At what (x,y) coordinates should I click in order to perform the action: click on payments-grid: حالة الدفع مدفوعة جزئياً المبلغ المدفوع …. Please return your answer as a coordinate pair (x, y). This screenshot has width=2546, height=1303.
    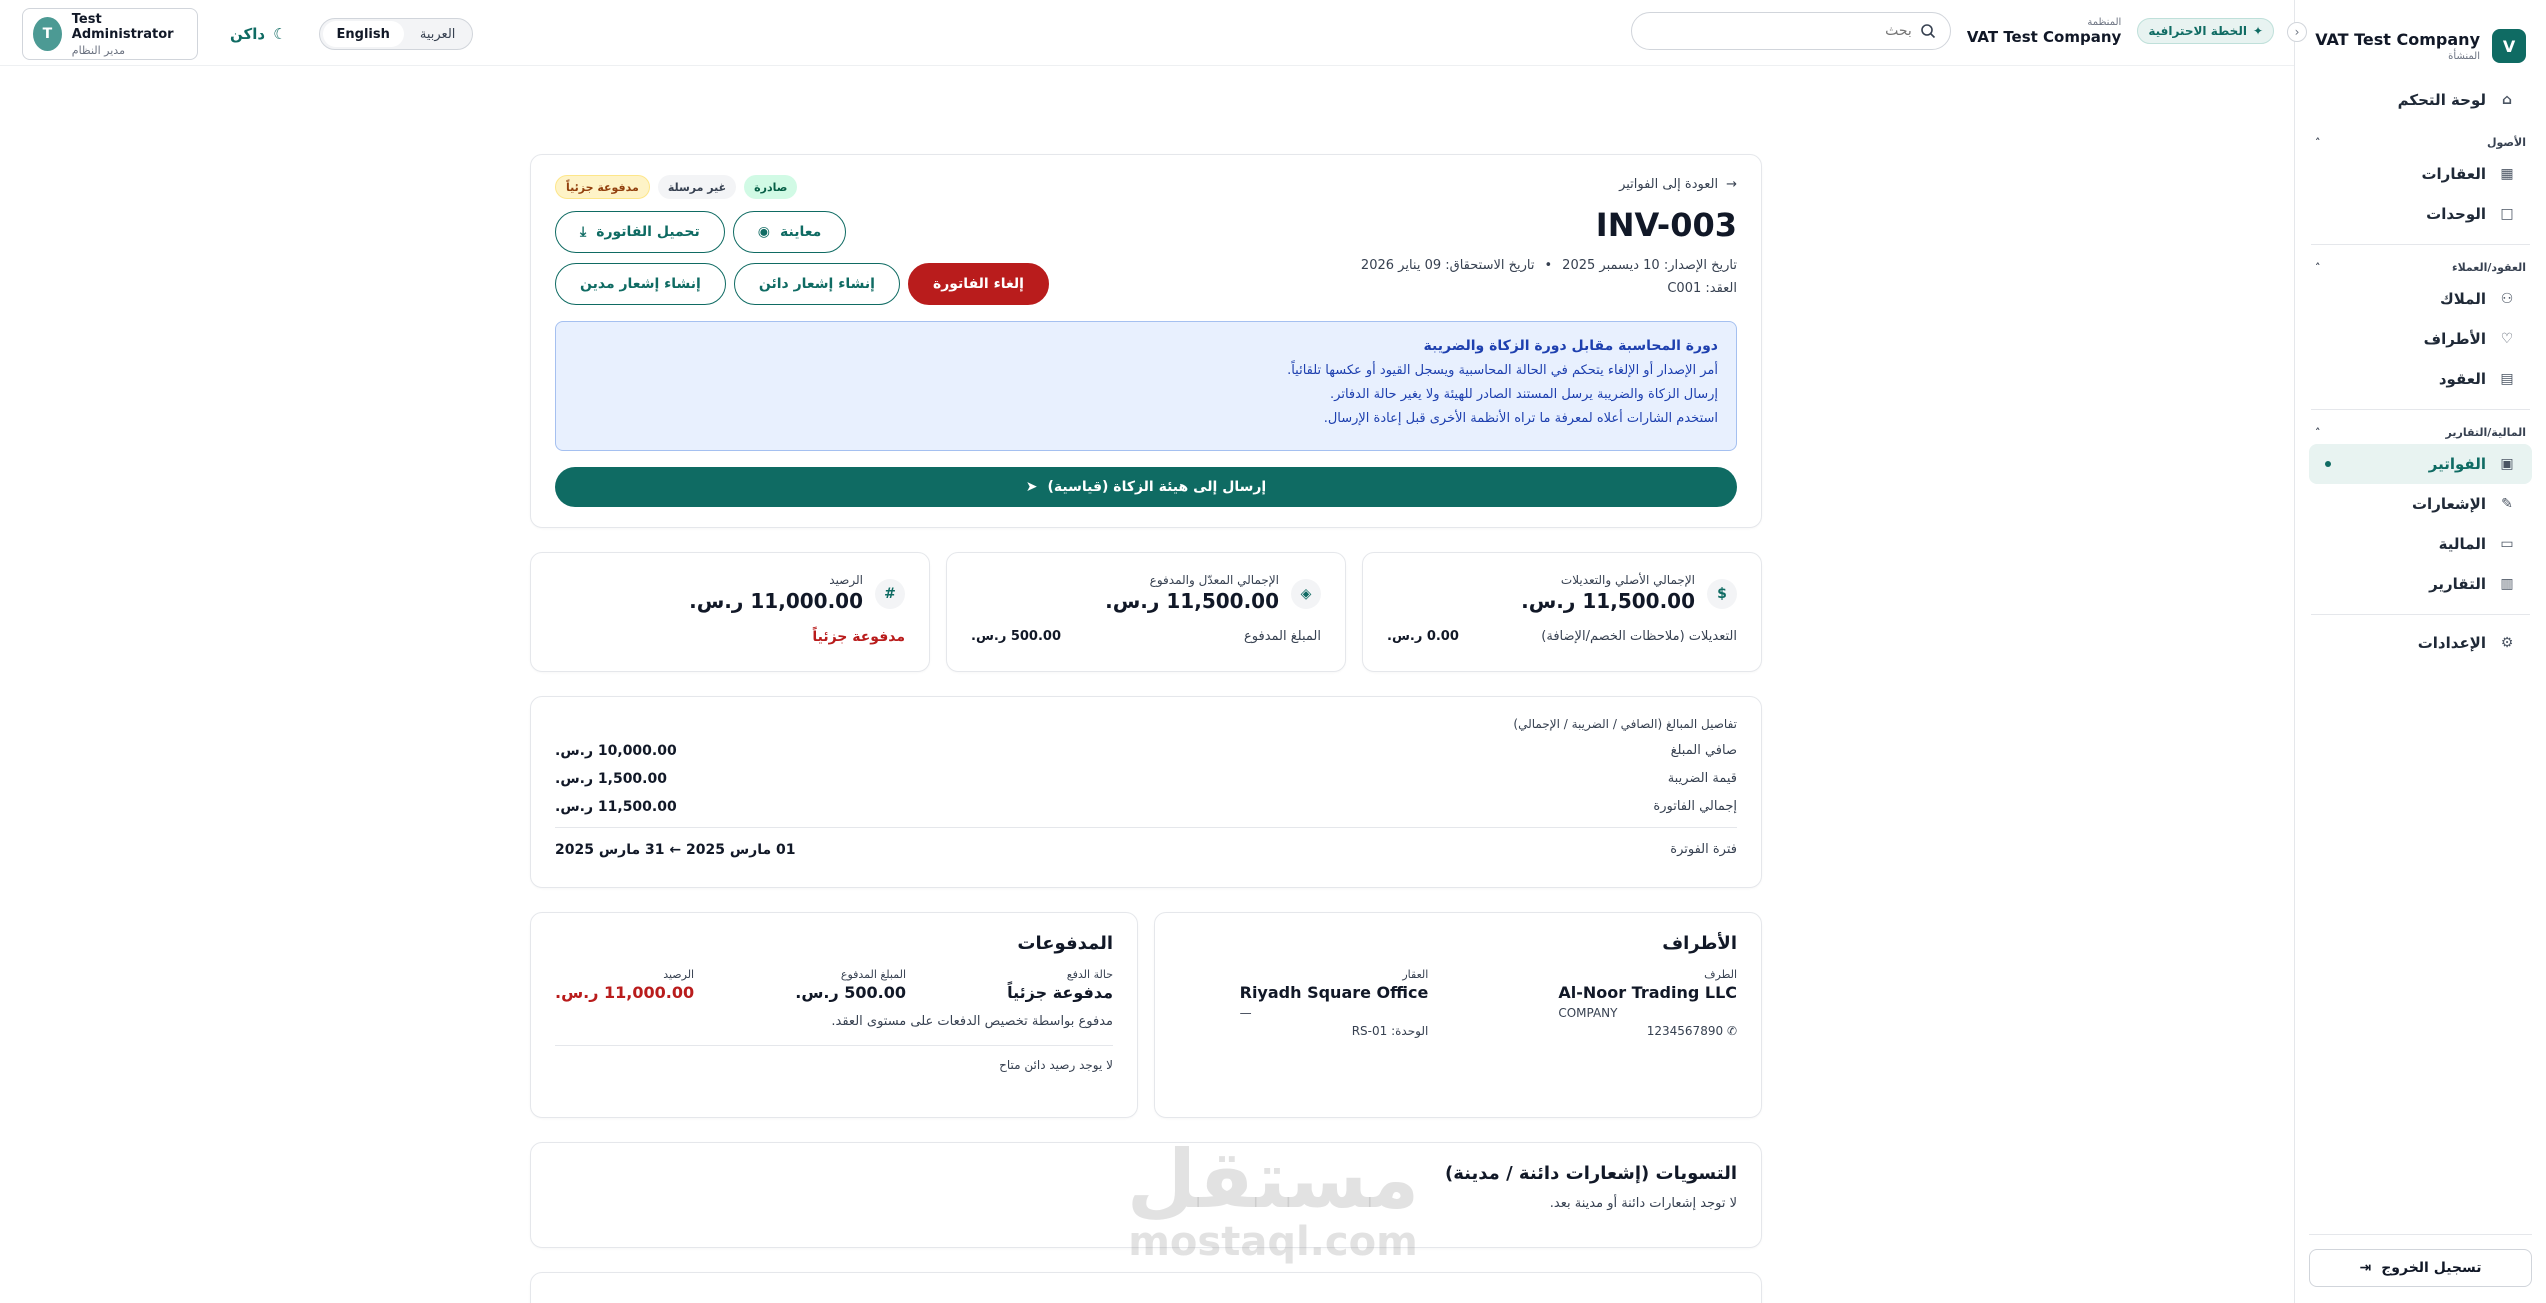
    Looking at the image, I should click on (834, 985).